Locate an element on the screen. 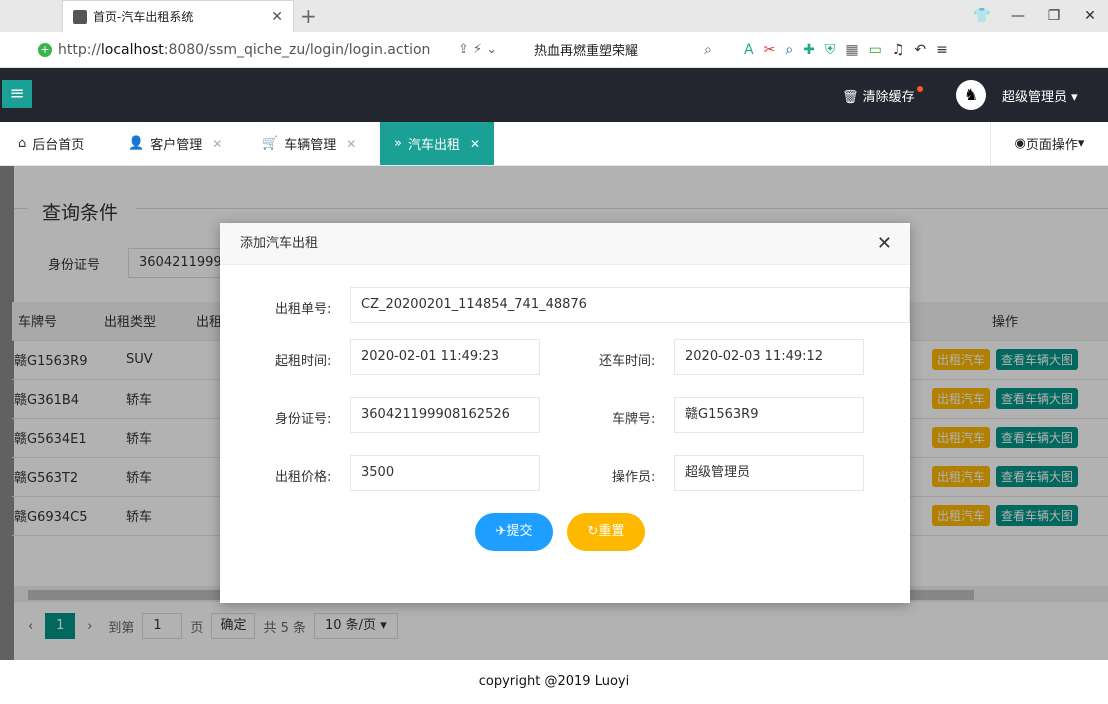 The height and width of the screenshot is (704, 1108). avatar: ♞ is located at coordinates (971, 95).